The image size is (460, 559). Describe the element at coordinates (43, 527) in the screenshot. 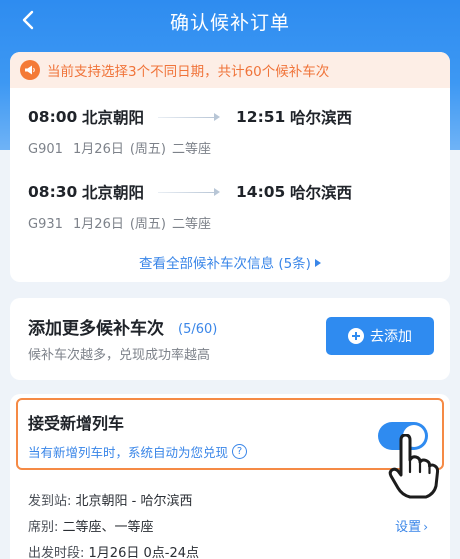

I see `seat-label: 席别:` at that location.